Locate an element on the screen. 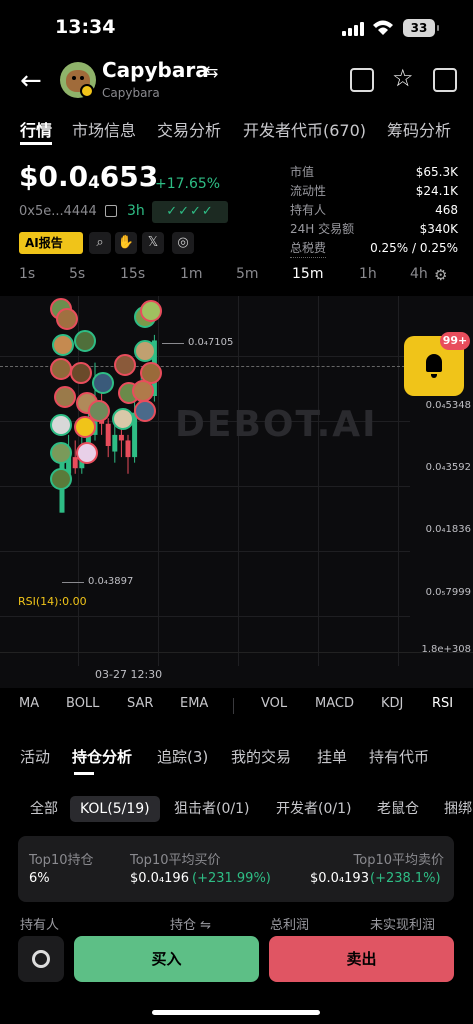 This screenshot has height=1024, width=473. tab-market-info: 市场信息 is located at coordinates (108, 129).